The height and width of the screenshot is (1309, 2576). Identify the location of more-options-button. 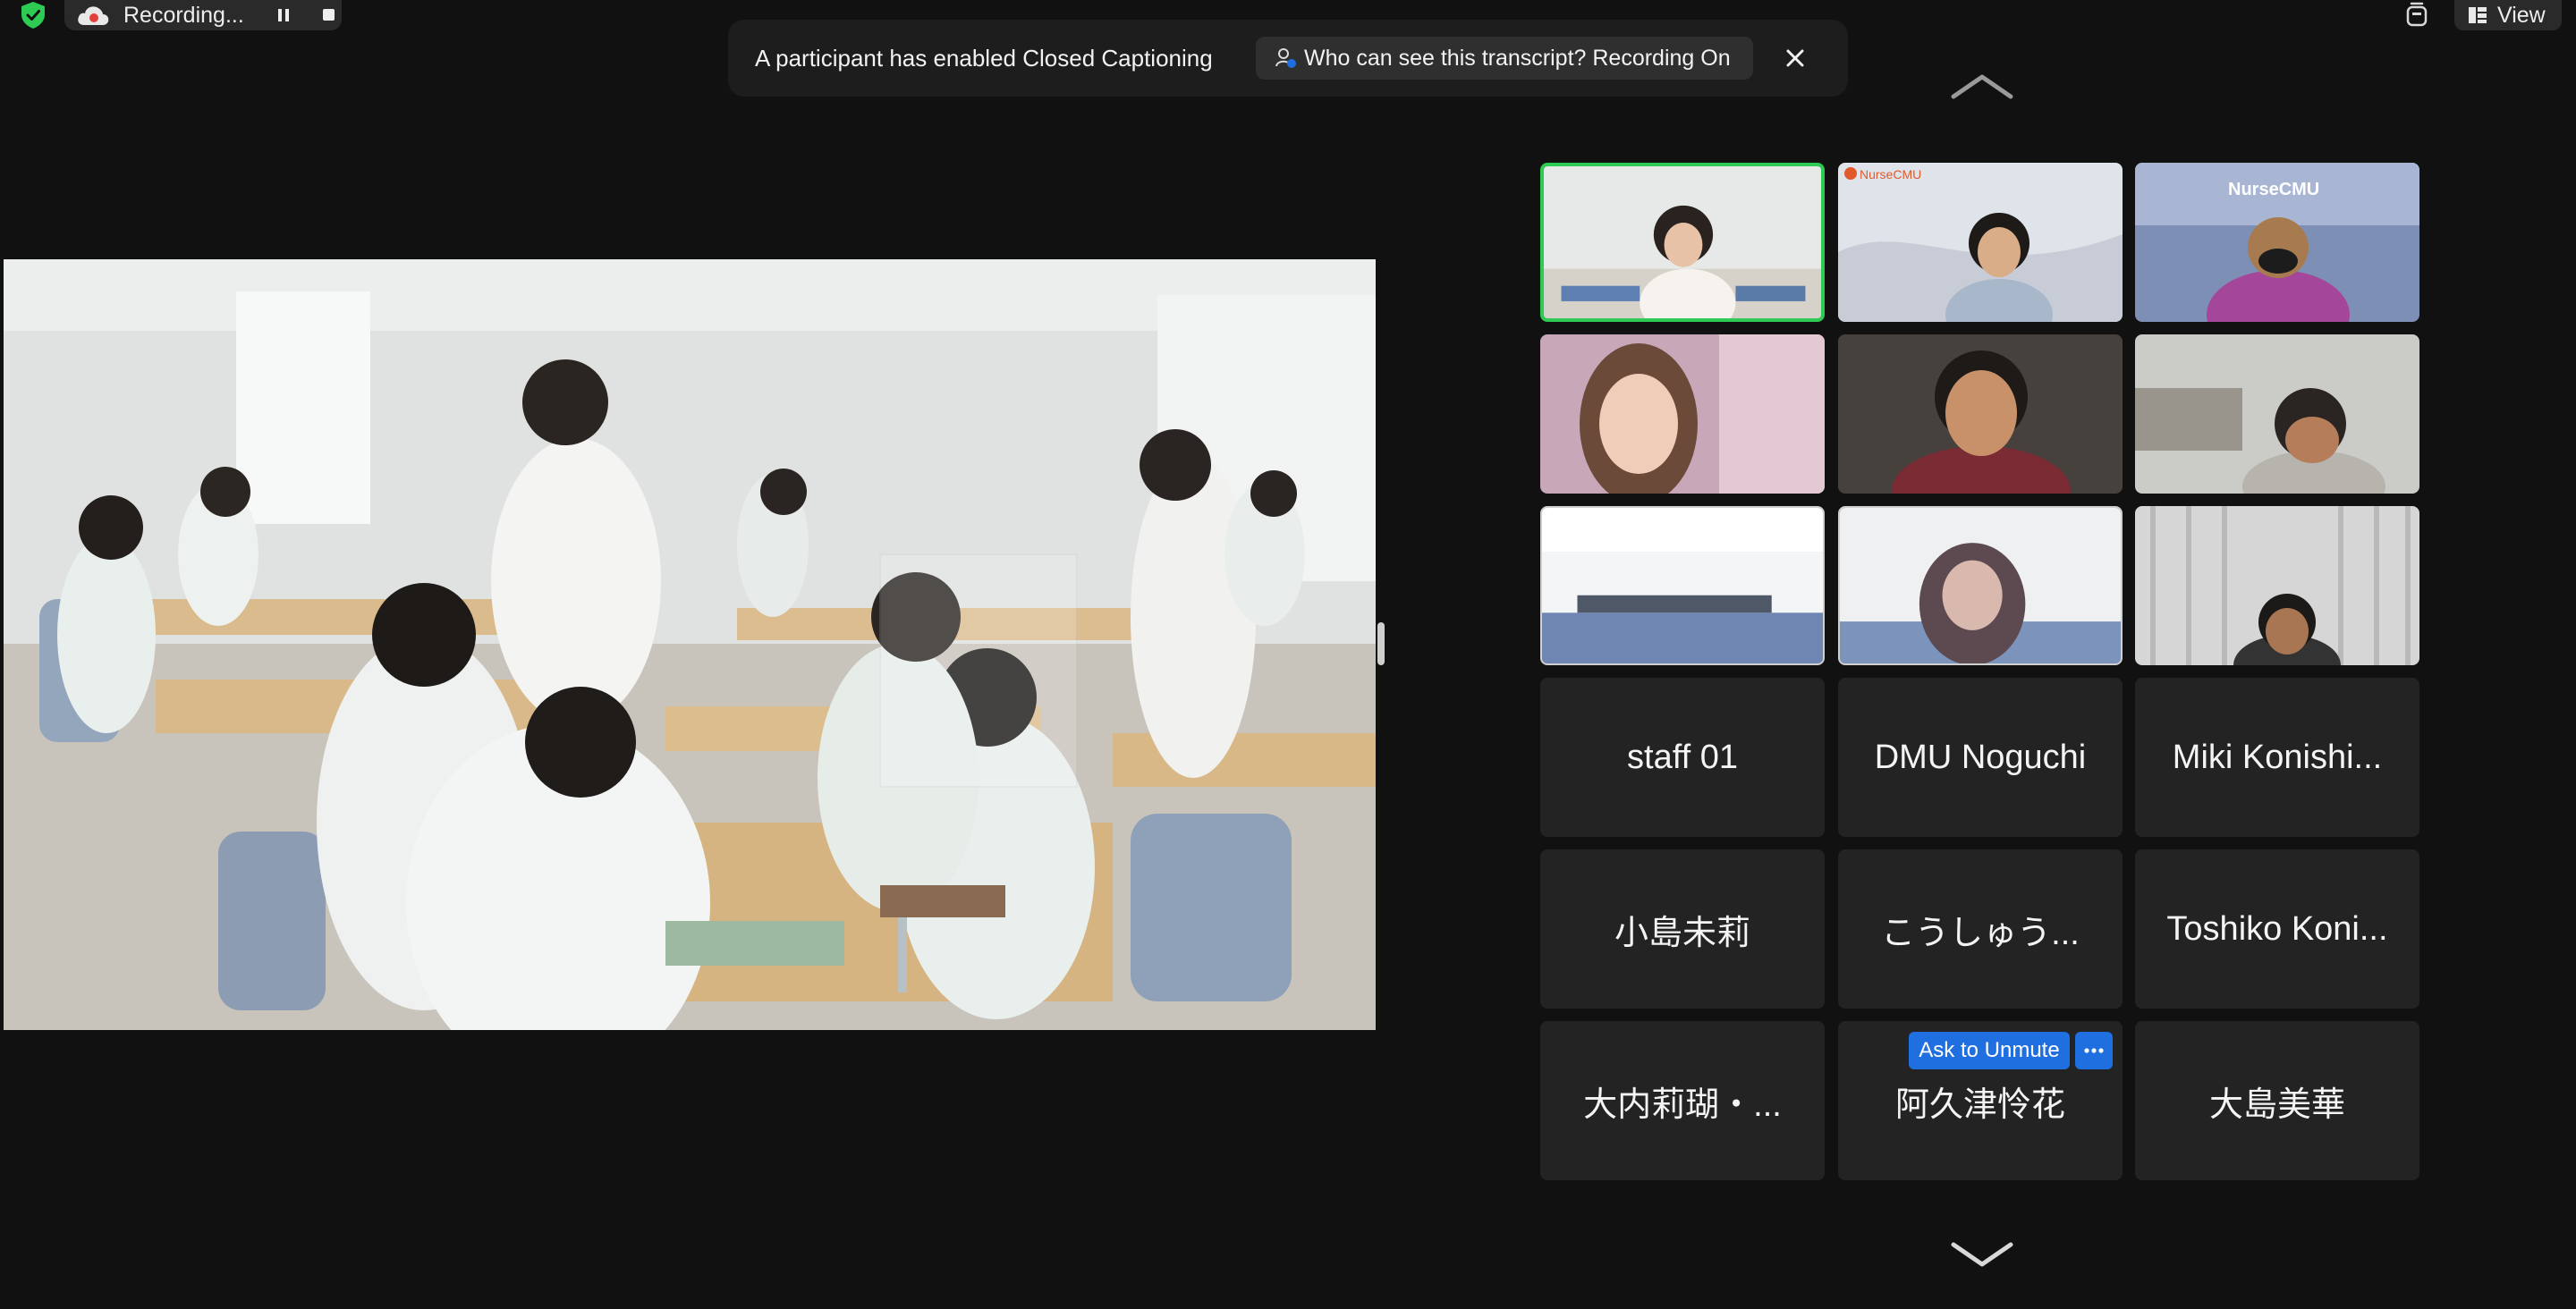
(2094, 1050).